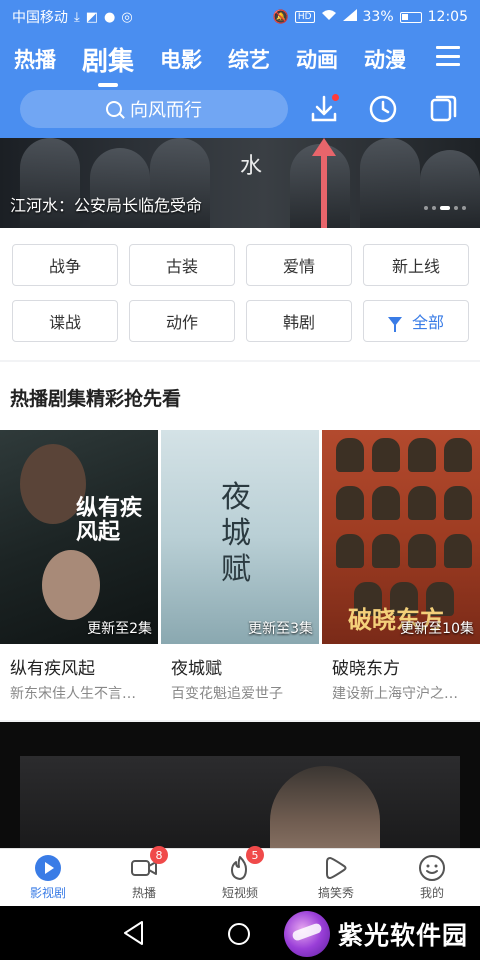  I want to click on nav-label: 搞笑秀, so click(335, 893).